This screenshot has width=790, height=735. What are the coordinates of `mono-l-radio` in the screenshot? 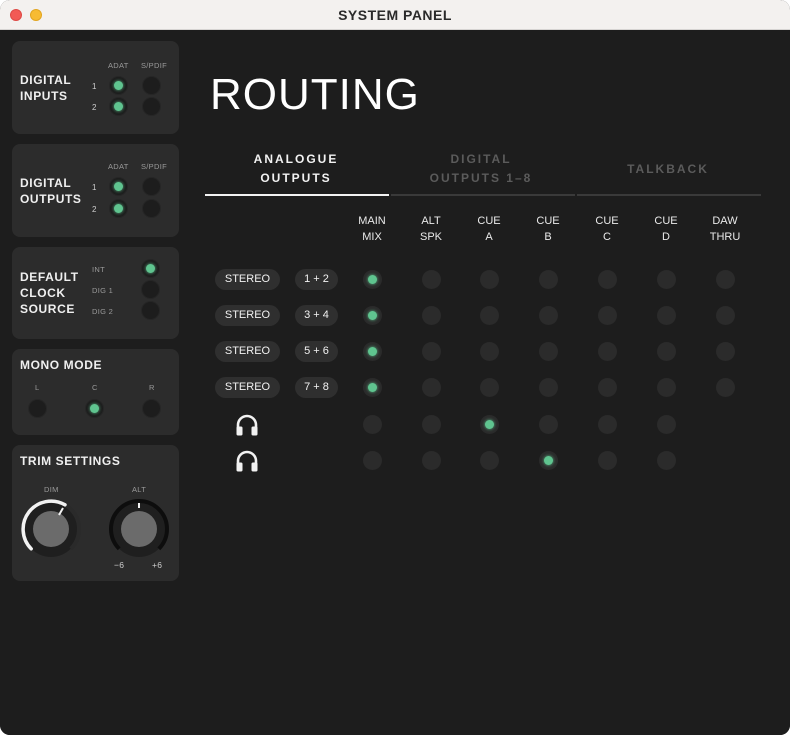 It's located at (37, 408).